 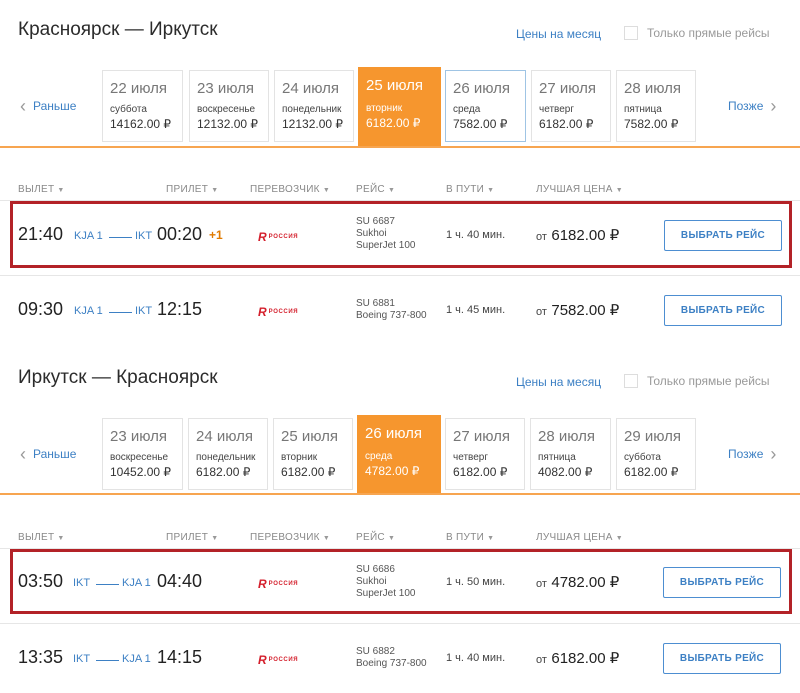 I want to click on section-divider, so click(x=400, y=147).